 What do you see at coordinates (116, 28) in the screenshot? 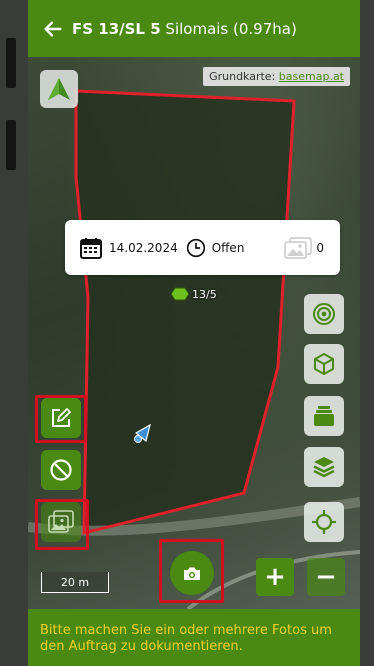
I see `field-id: FS 13/SL 5` at bounding box center [116, 28].